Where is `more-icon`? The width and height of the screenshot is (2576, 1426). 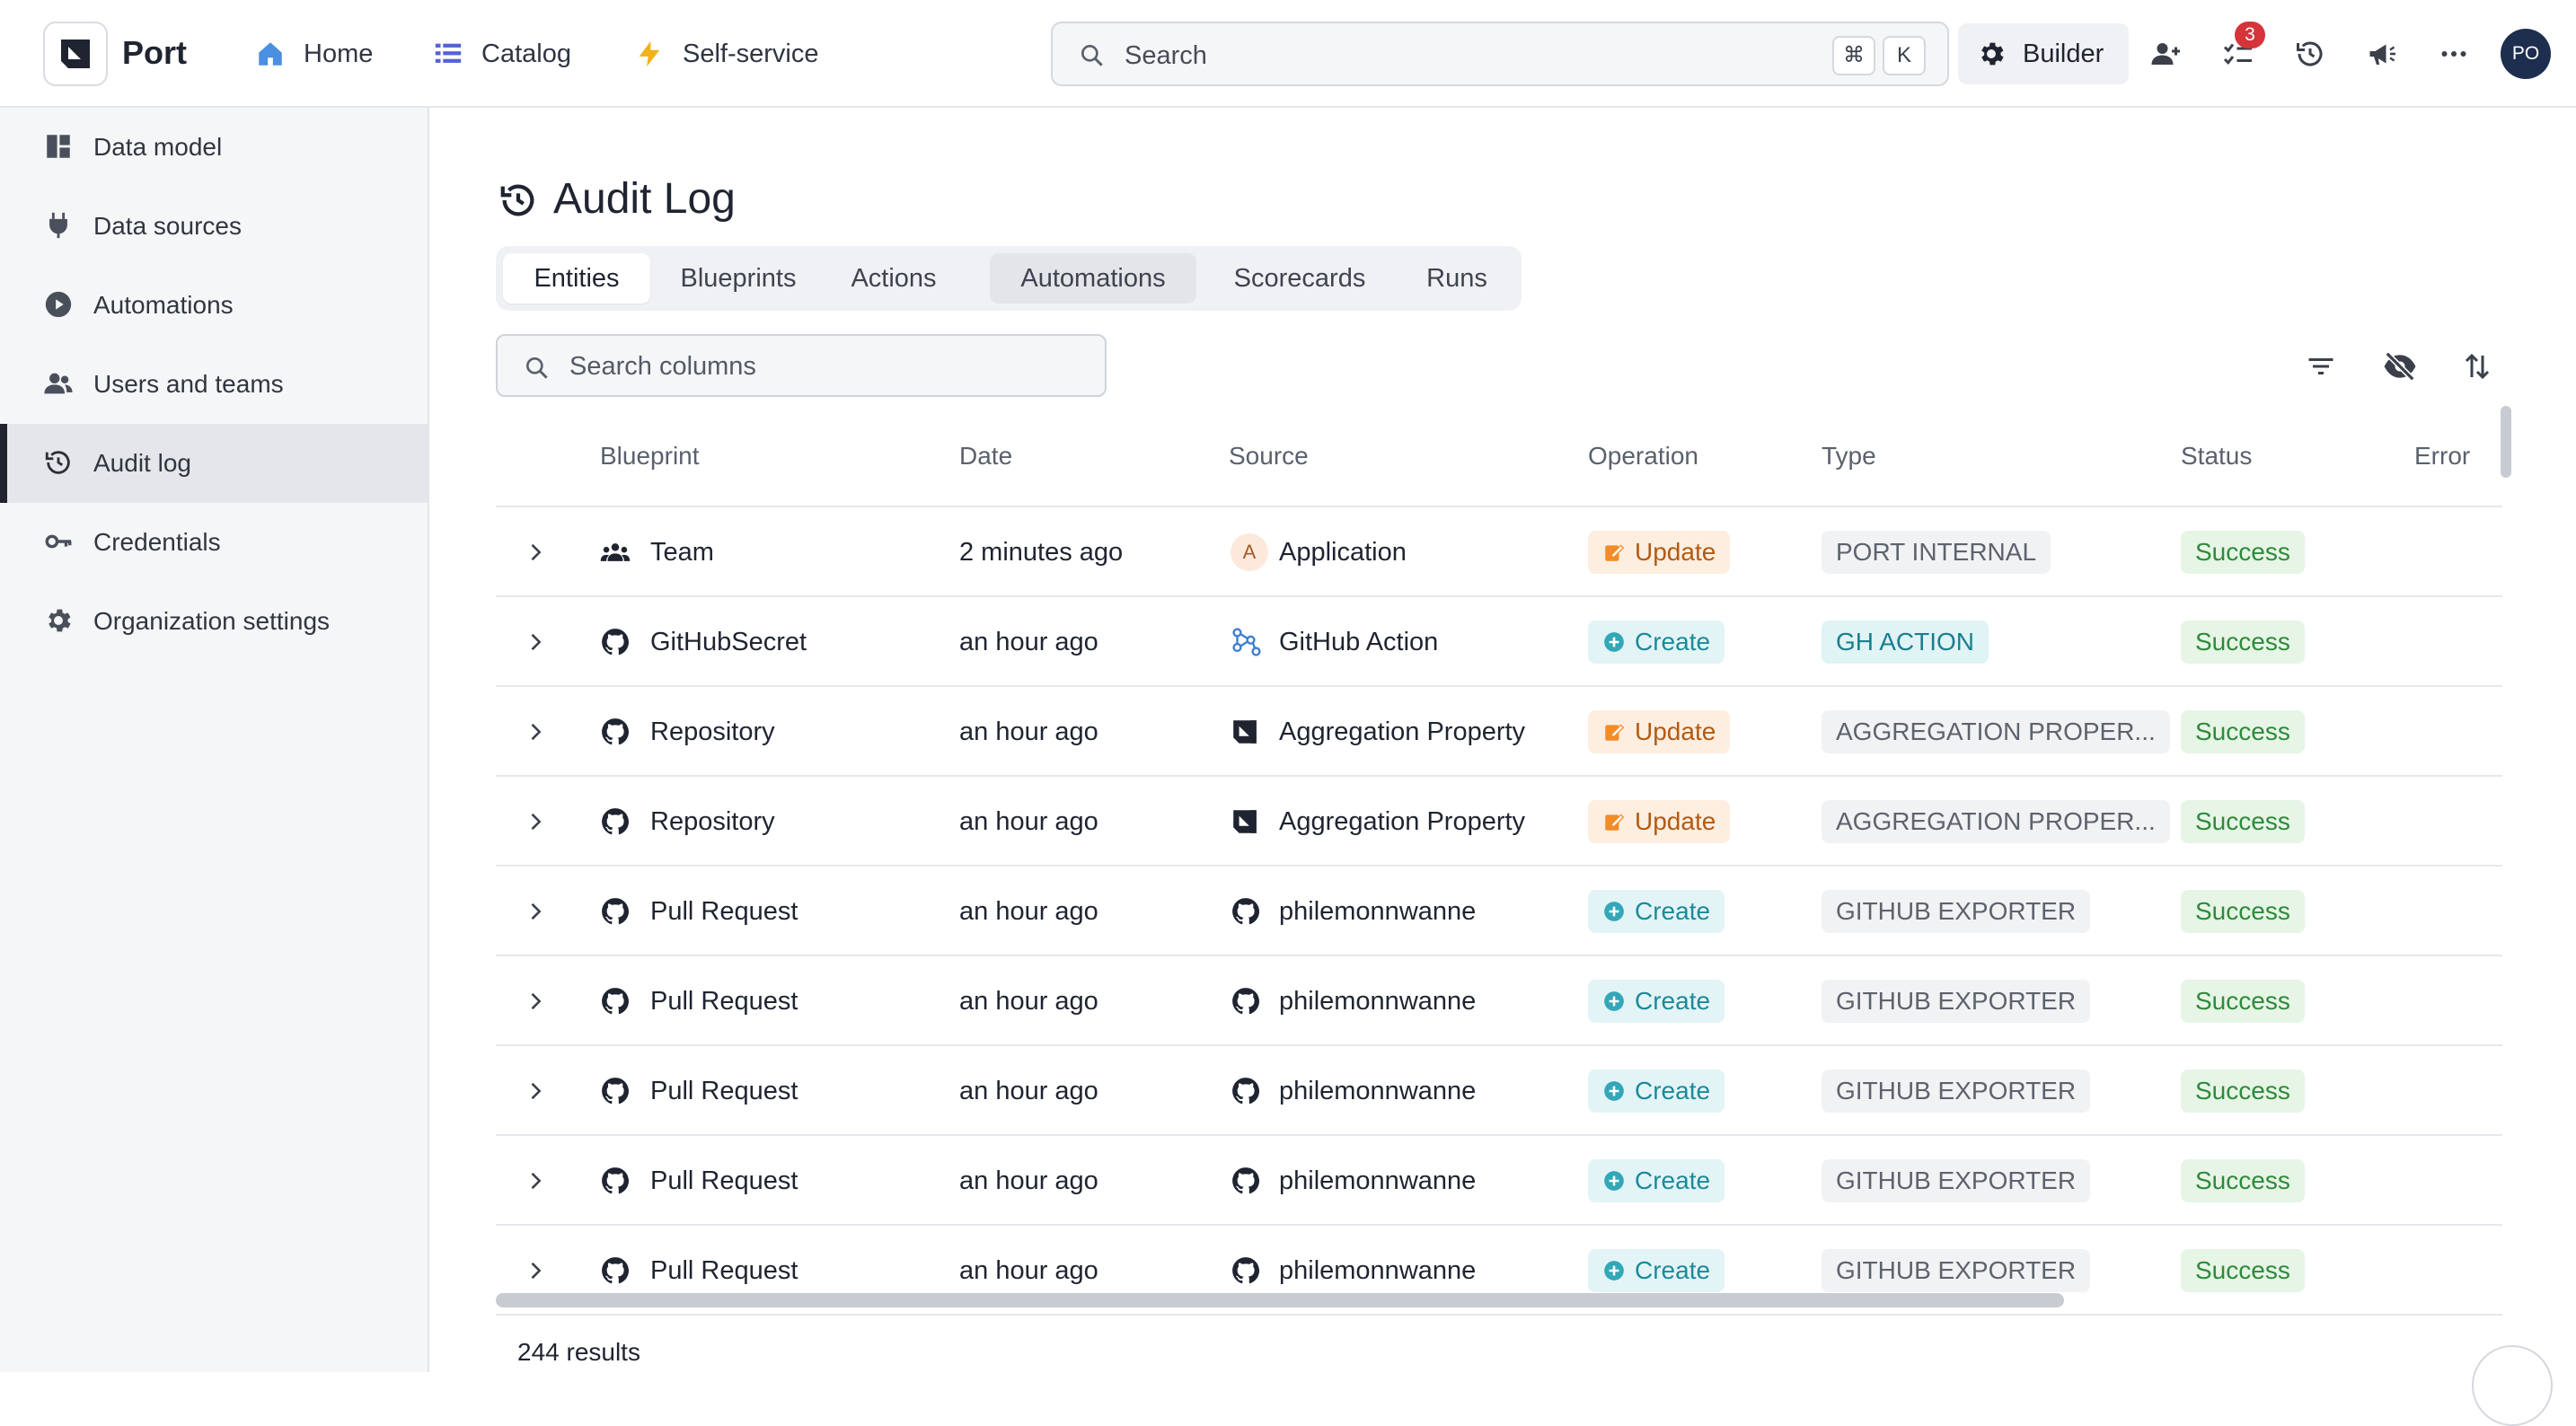
more-icon is located at coordinates (2454, 54).